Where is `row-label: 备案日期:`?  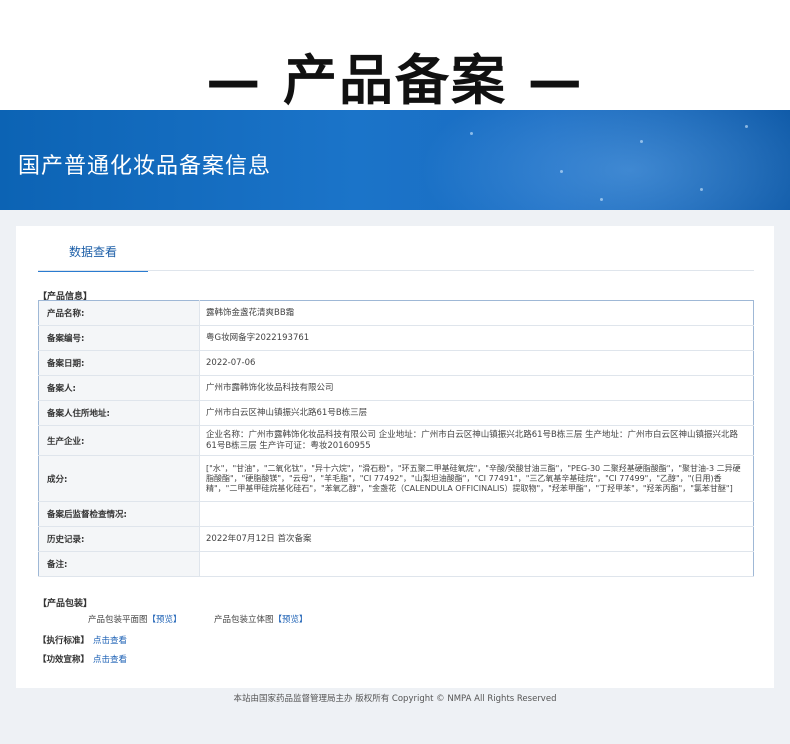 row-label: 备案日期: is located at coordinates (119, 363).